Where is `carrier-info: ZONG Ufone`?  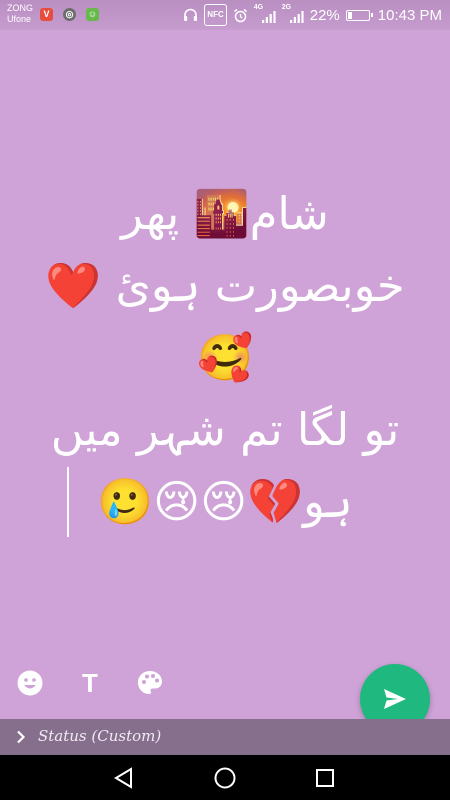
carrier-info: ZONG Ufone is located at coordinates (20, 14).